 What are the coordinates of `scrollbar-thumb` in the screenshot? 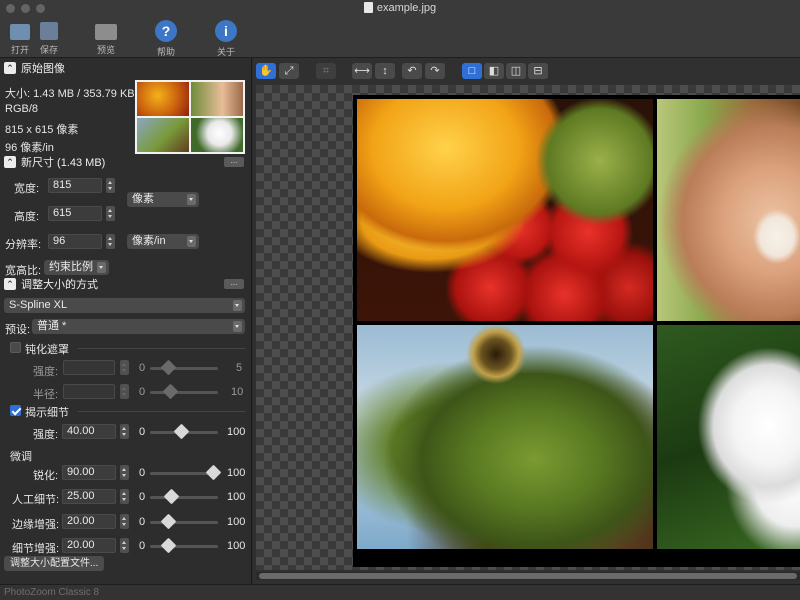 It's located at (528, 576).